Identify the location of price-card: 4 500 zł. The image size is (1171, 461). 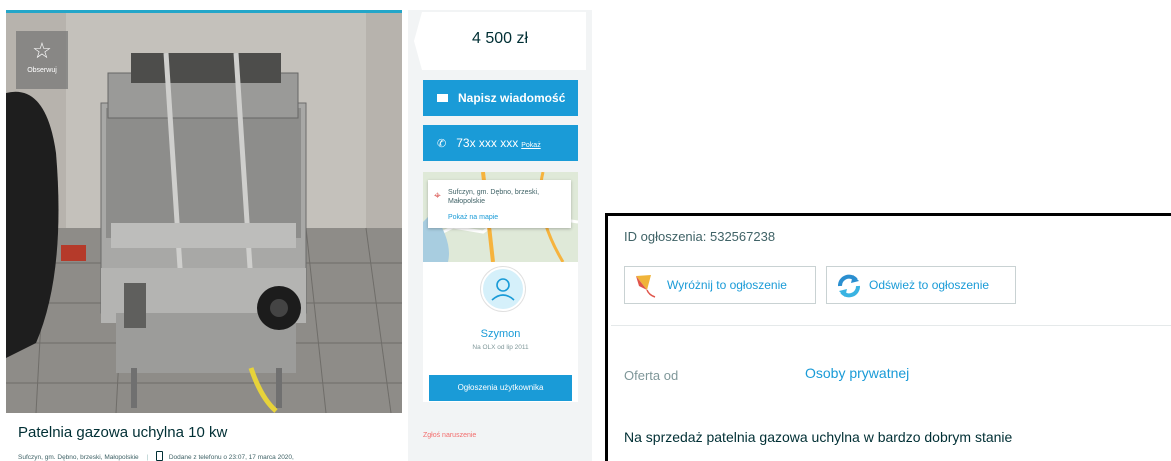
(500, 41).